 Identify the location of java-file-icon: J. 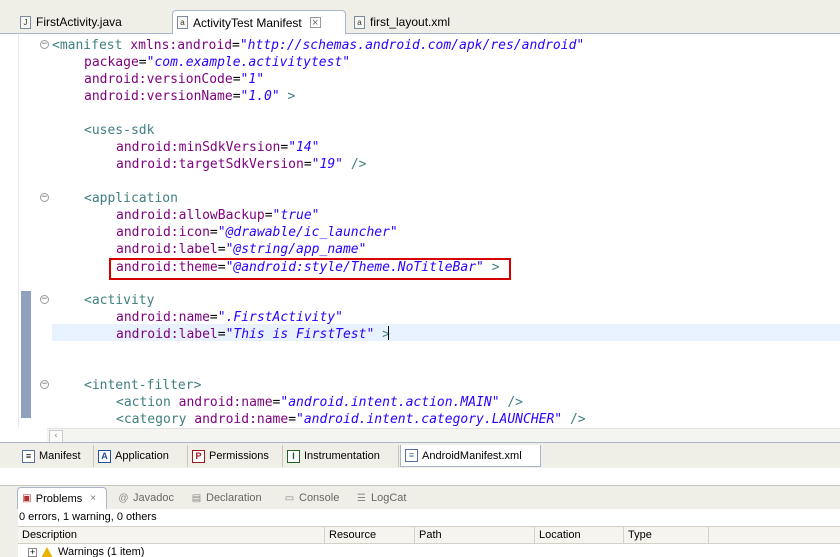
(25, 22).